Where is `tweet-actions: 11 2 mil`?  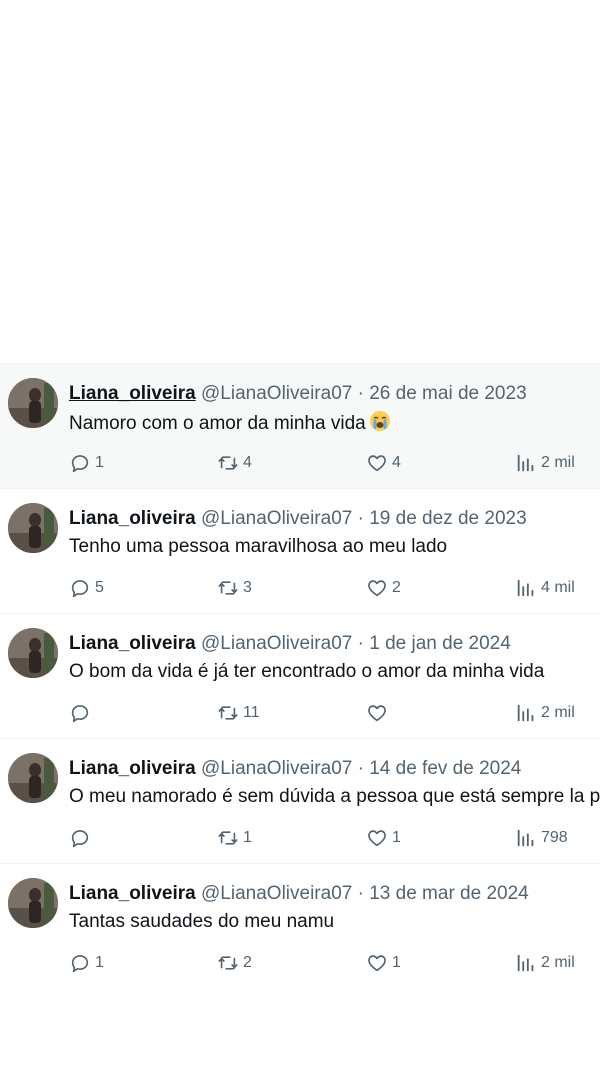 tweet-actions: 11 2 mil is located at coordinates (300, 713).